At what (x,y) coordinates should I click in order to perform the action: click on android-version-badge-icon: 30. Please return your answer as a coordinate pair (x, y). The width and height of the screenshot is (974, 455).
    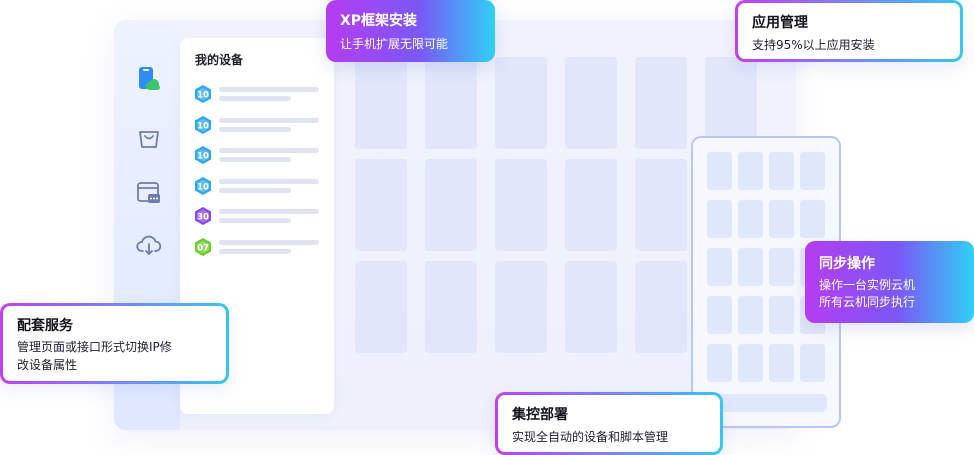
    Looking at the image, I should click on (203, 216).